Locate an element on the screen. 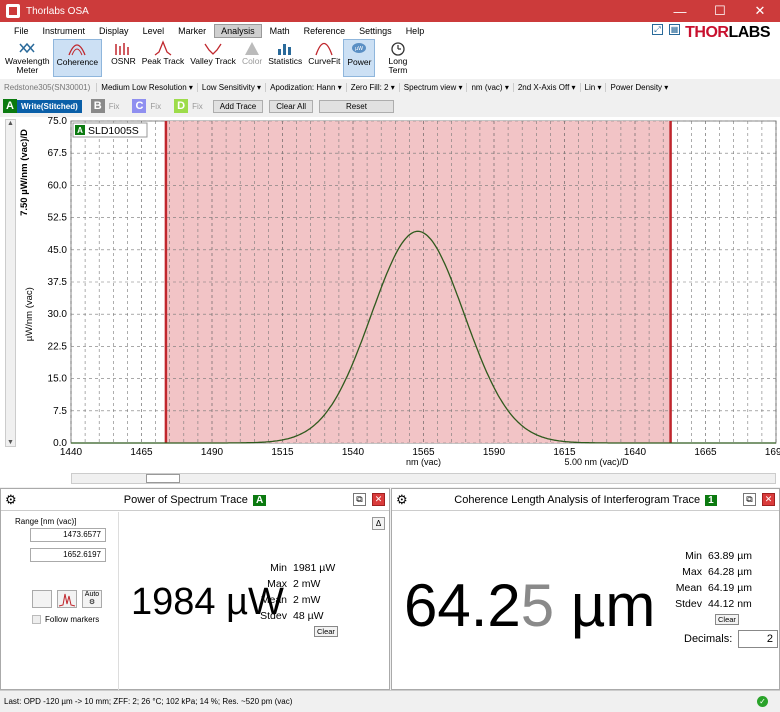  peak-track-icon is located at coordinates (163, 48).